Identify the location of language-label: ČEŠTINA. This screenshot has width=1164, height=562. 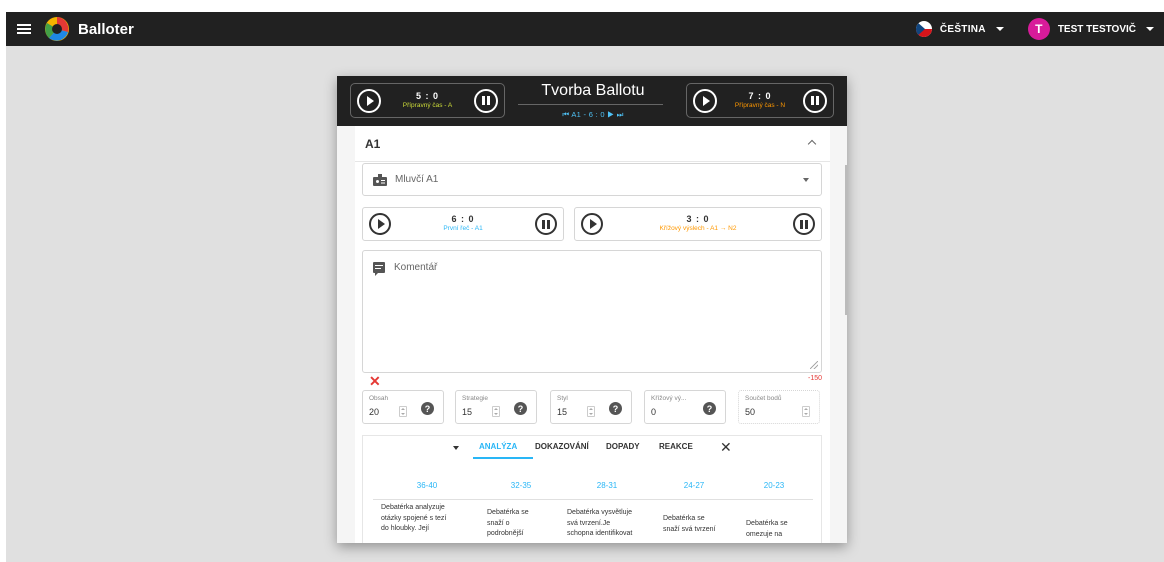
(962, 29).